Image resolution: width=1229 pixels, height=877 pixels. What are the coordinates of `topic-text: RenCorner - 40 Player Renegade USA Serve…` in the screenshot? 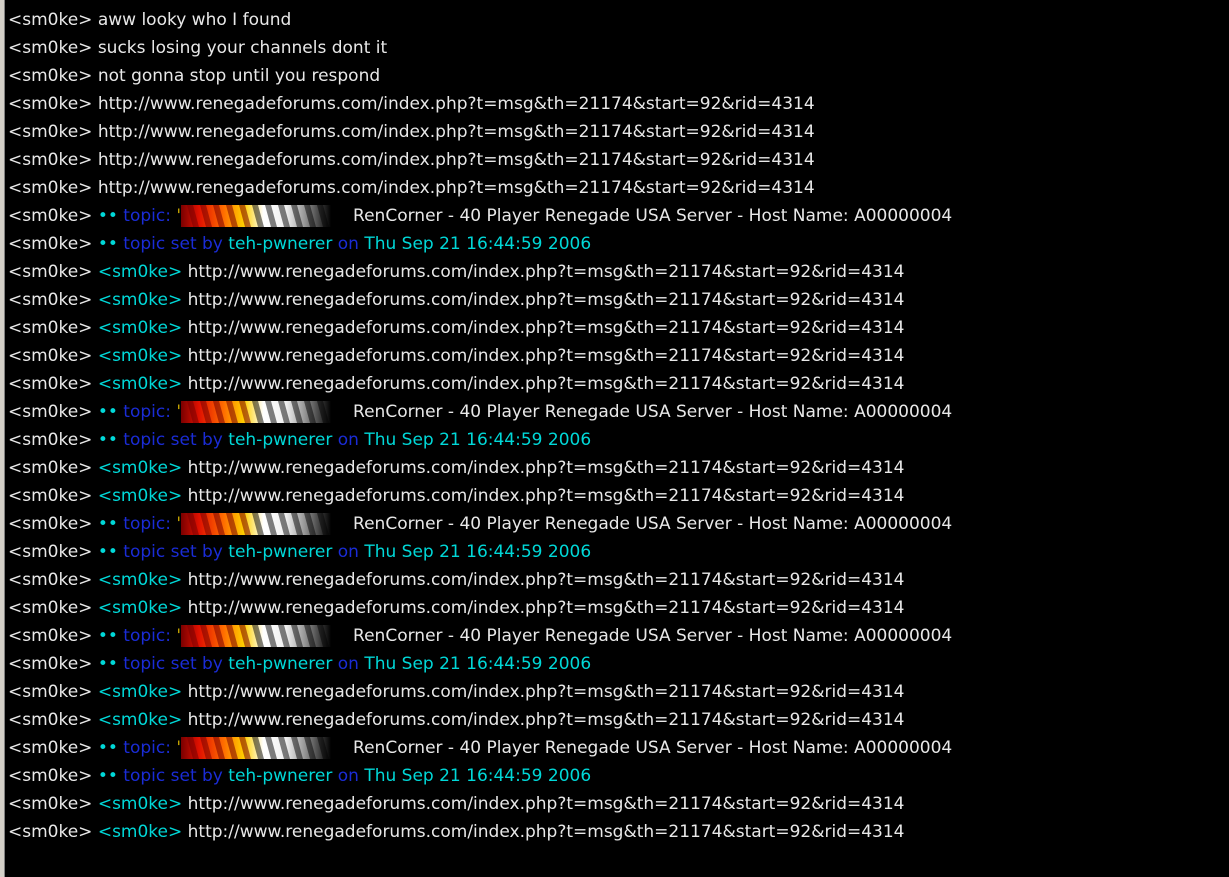 It's located at (653, 216).